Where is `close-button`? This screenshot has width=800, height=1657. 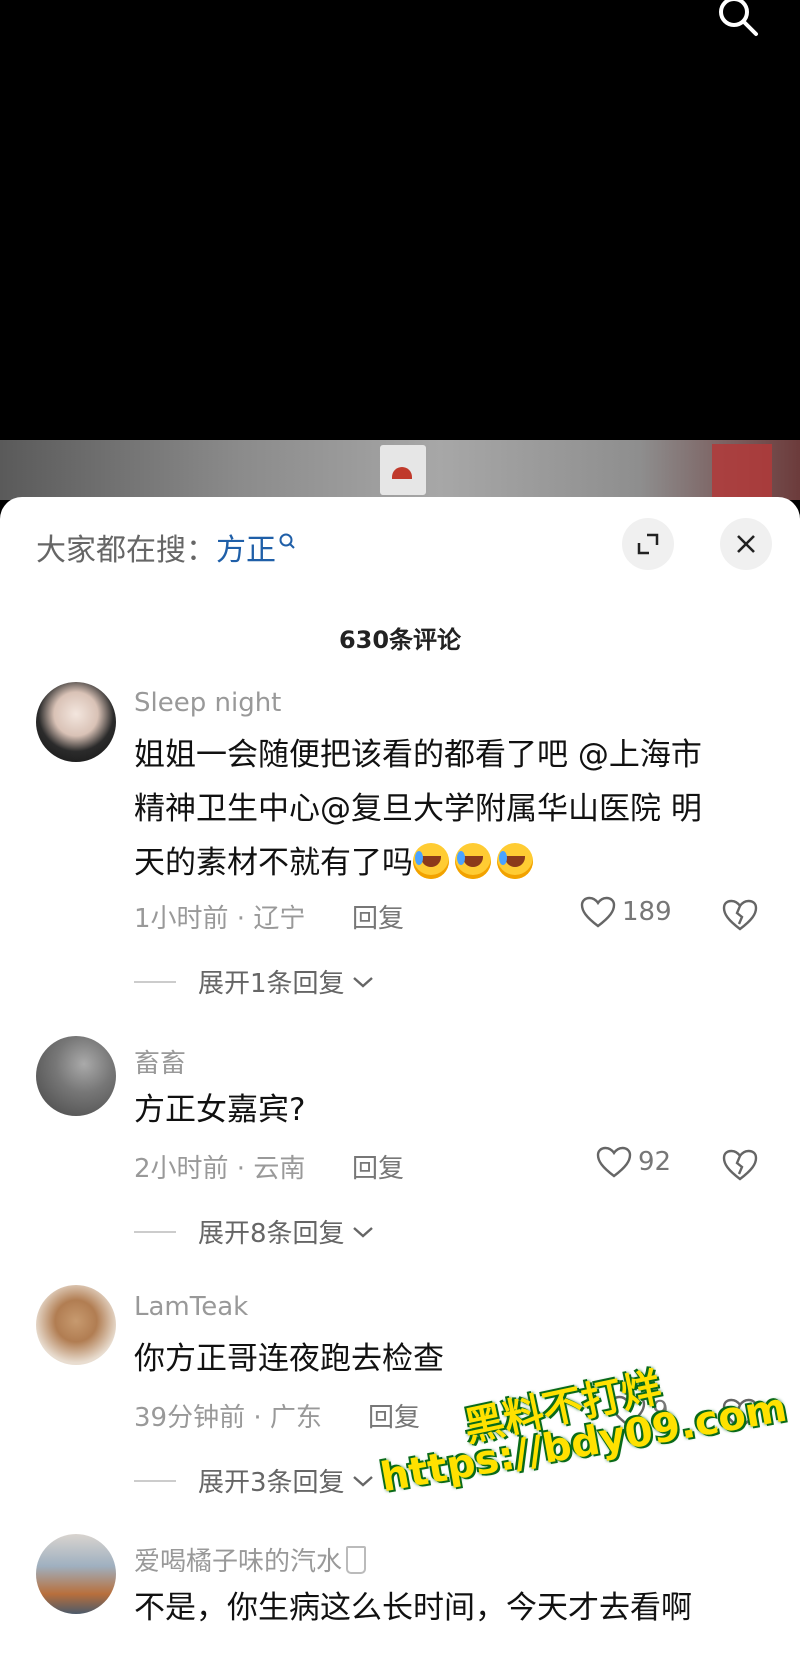
close-button is located at coordinates (746, 544).